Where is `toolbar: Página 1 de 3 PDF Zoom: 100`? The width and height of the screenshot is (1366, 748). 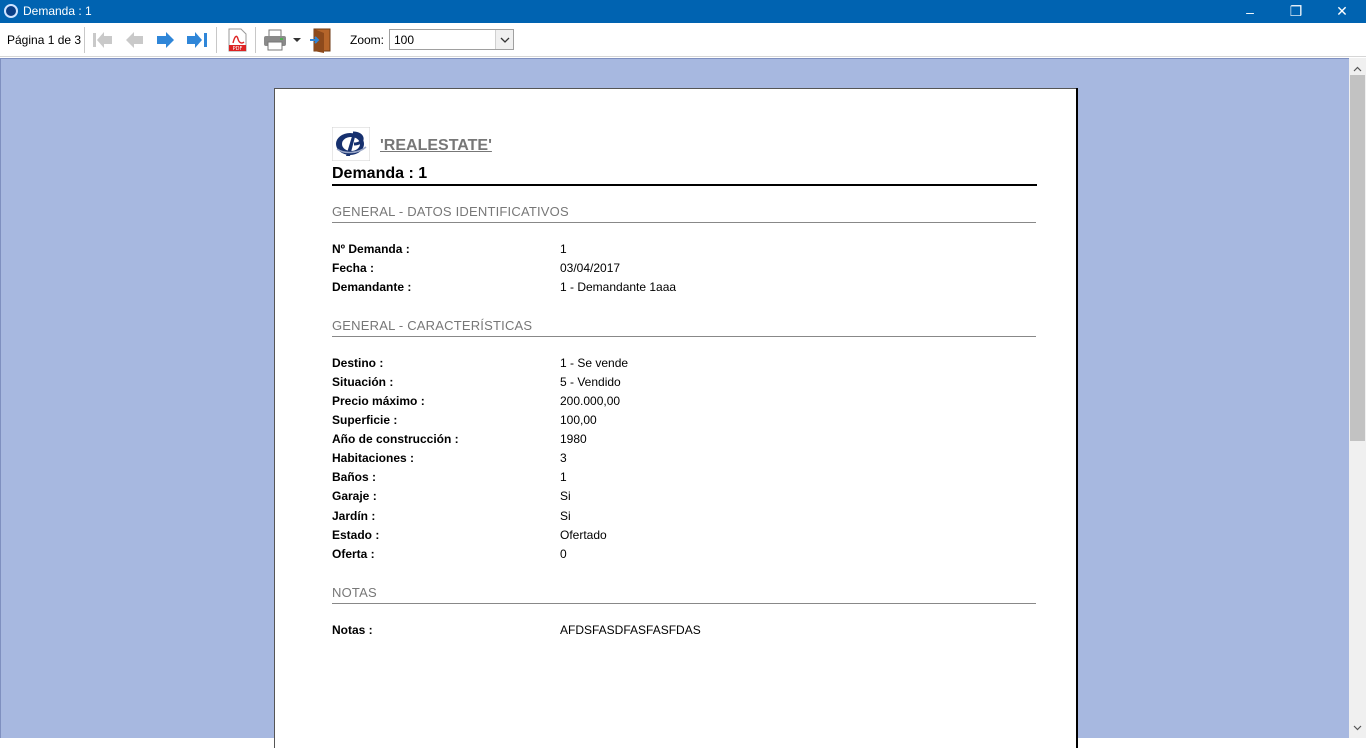
toolbar: Página 1 de 3 PDF Zoom: 100 is located at coordinates (683, 40).